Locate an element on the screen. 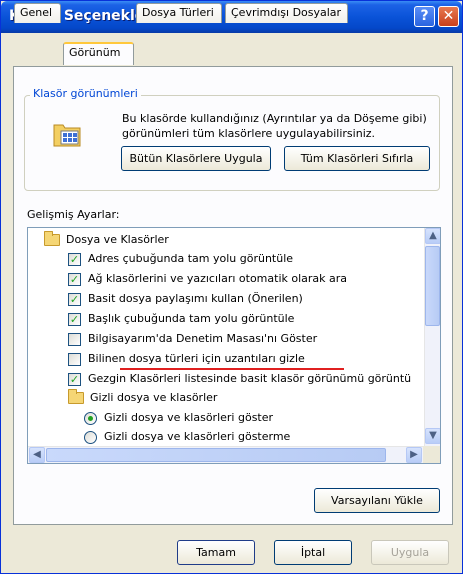  ok-button: Tamam is located at coordinates (216, 552).